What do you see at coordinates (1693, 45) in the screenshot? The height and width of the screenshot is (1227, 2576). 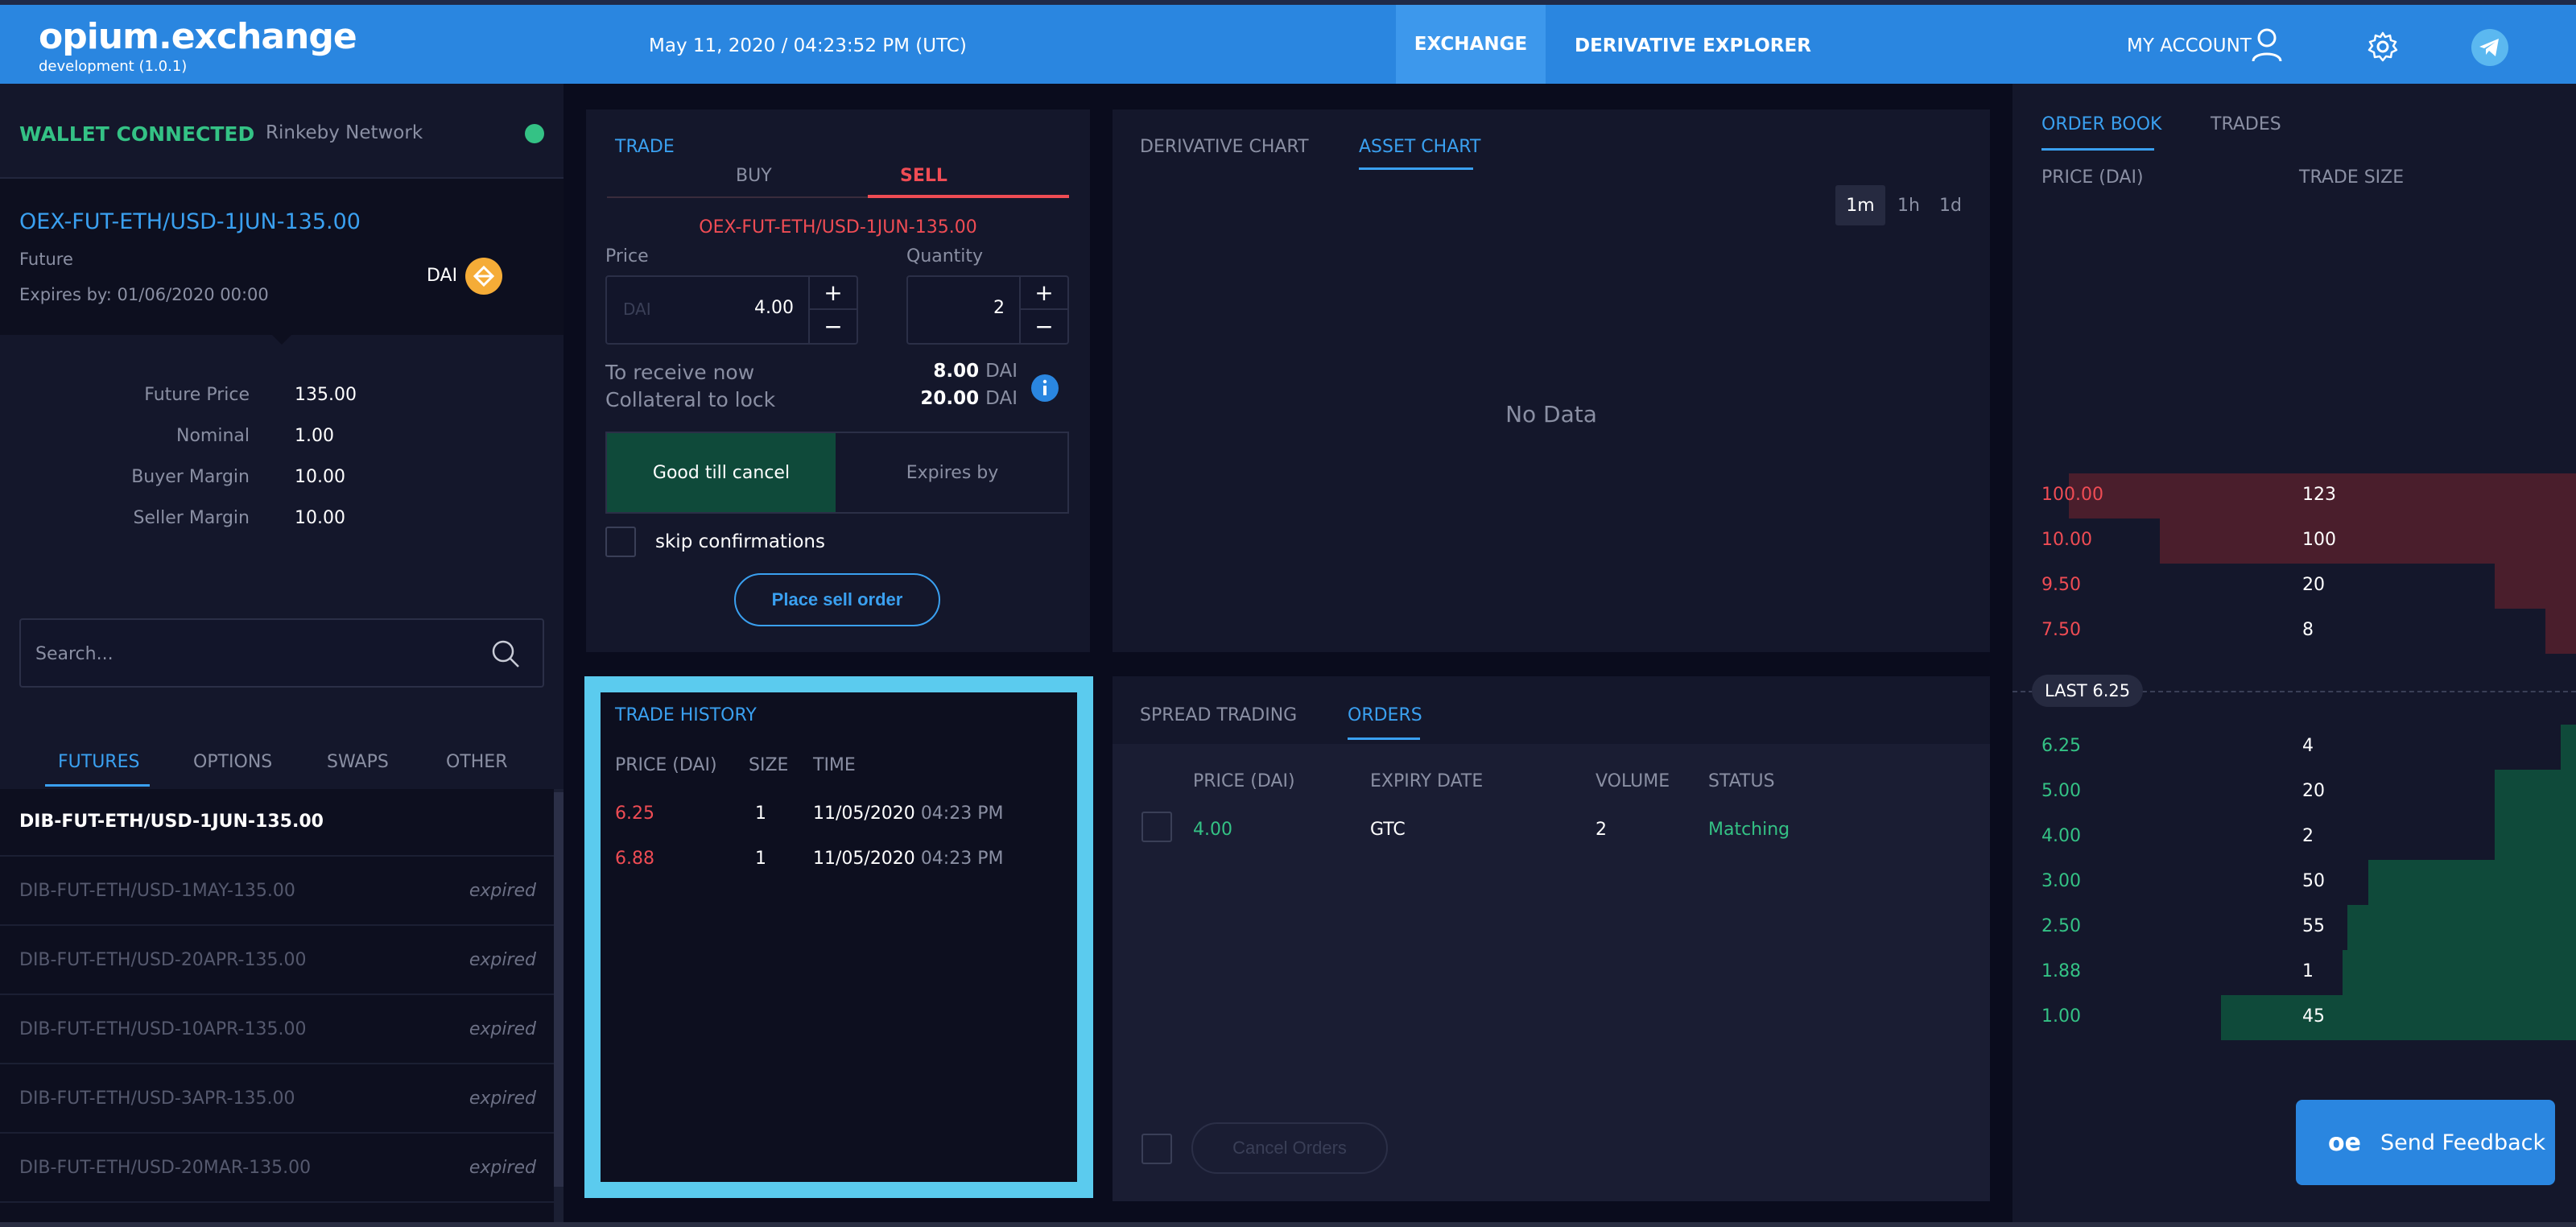 I see `nav-derivative-explorer: DERIVATIVE EXPLORER` at bounding box center [1693, 45].